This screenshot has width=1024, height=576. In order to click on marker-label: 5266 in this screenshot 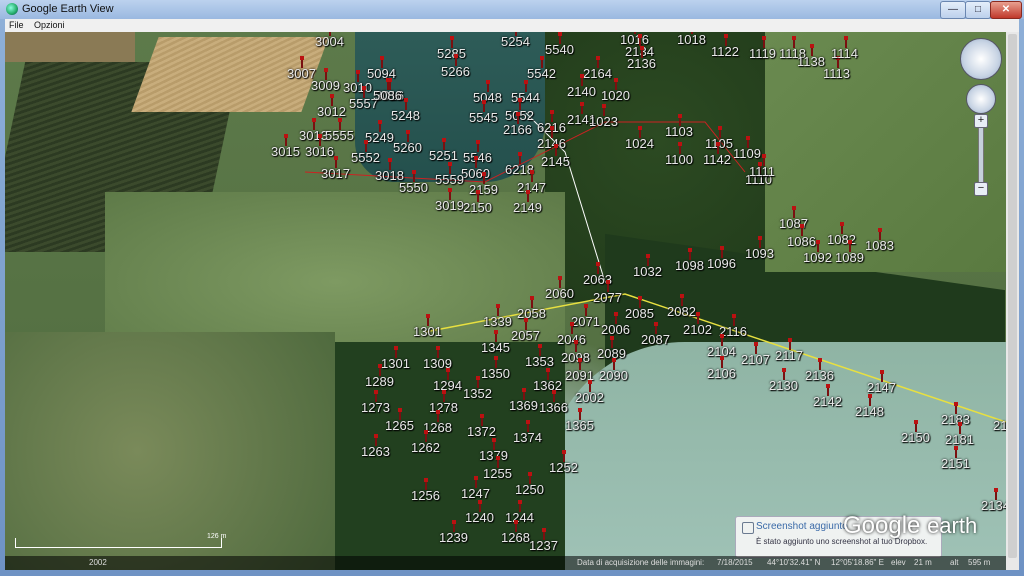, I will do `click(455, 71)`.